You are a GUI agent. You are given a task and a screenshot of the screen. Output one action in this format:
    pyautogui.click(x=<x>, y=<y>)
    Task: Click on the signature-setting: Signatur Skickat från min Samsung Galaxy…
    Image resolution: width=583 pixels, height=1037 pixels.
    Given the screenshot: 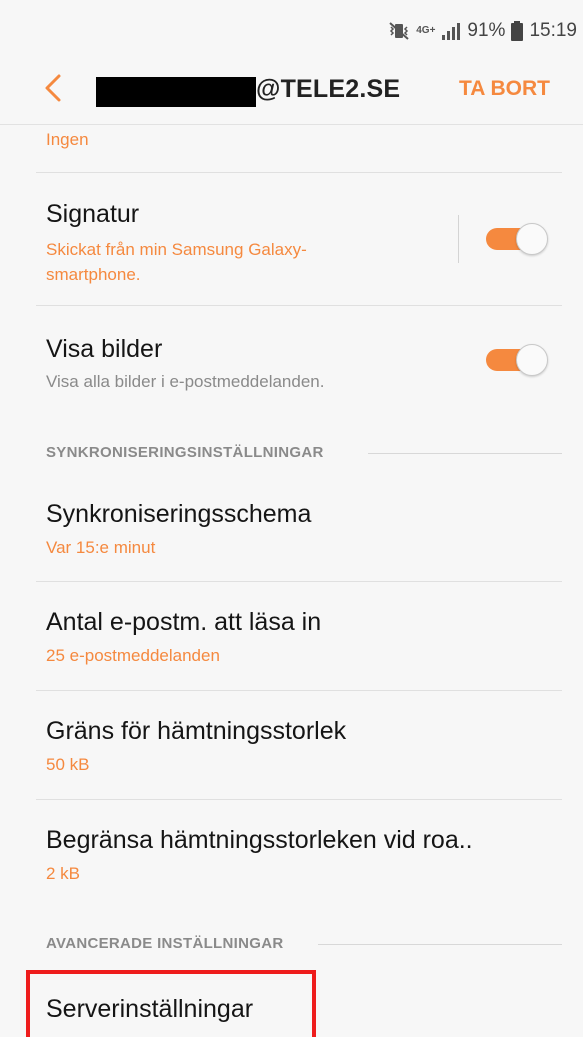 What is the action you would take?
    pyautogui.click(x=291, y=239)
    